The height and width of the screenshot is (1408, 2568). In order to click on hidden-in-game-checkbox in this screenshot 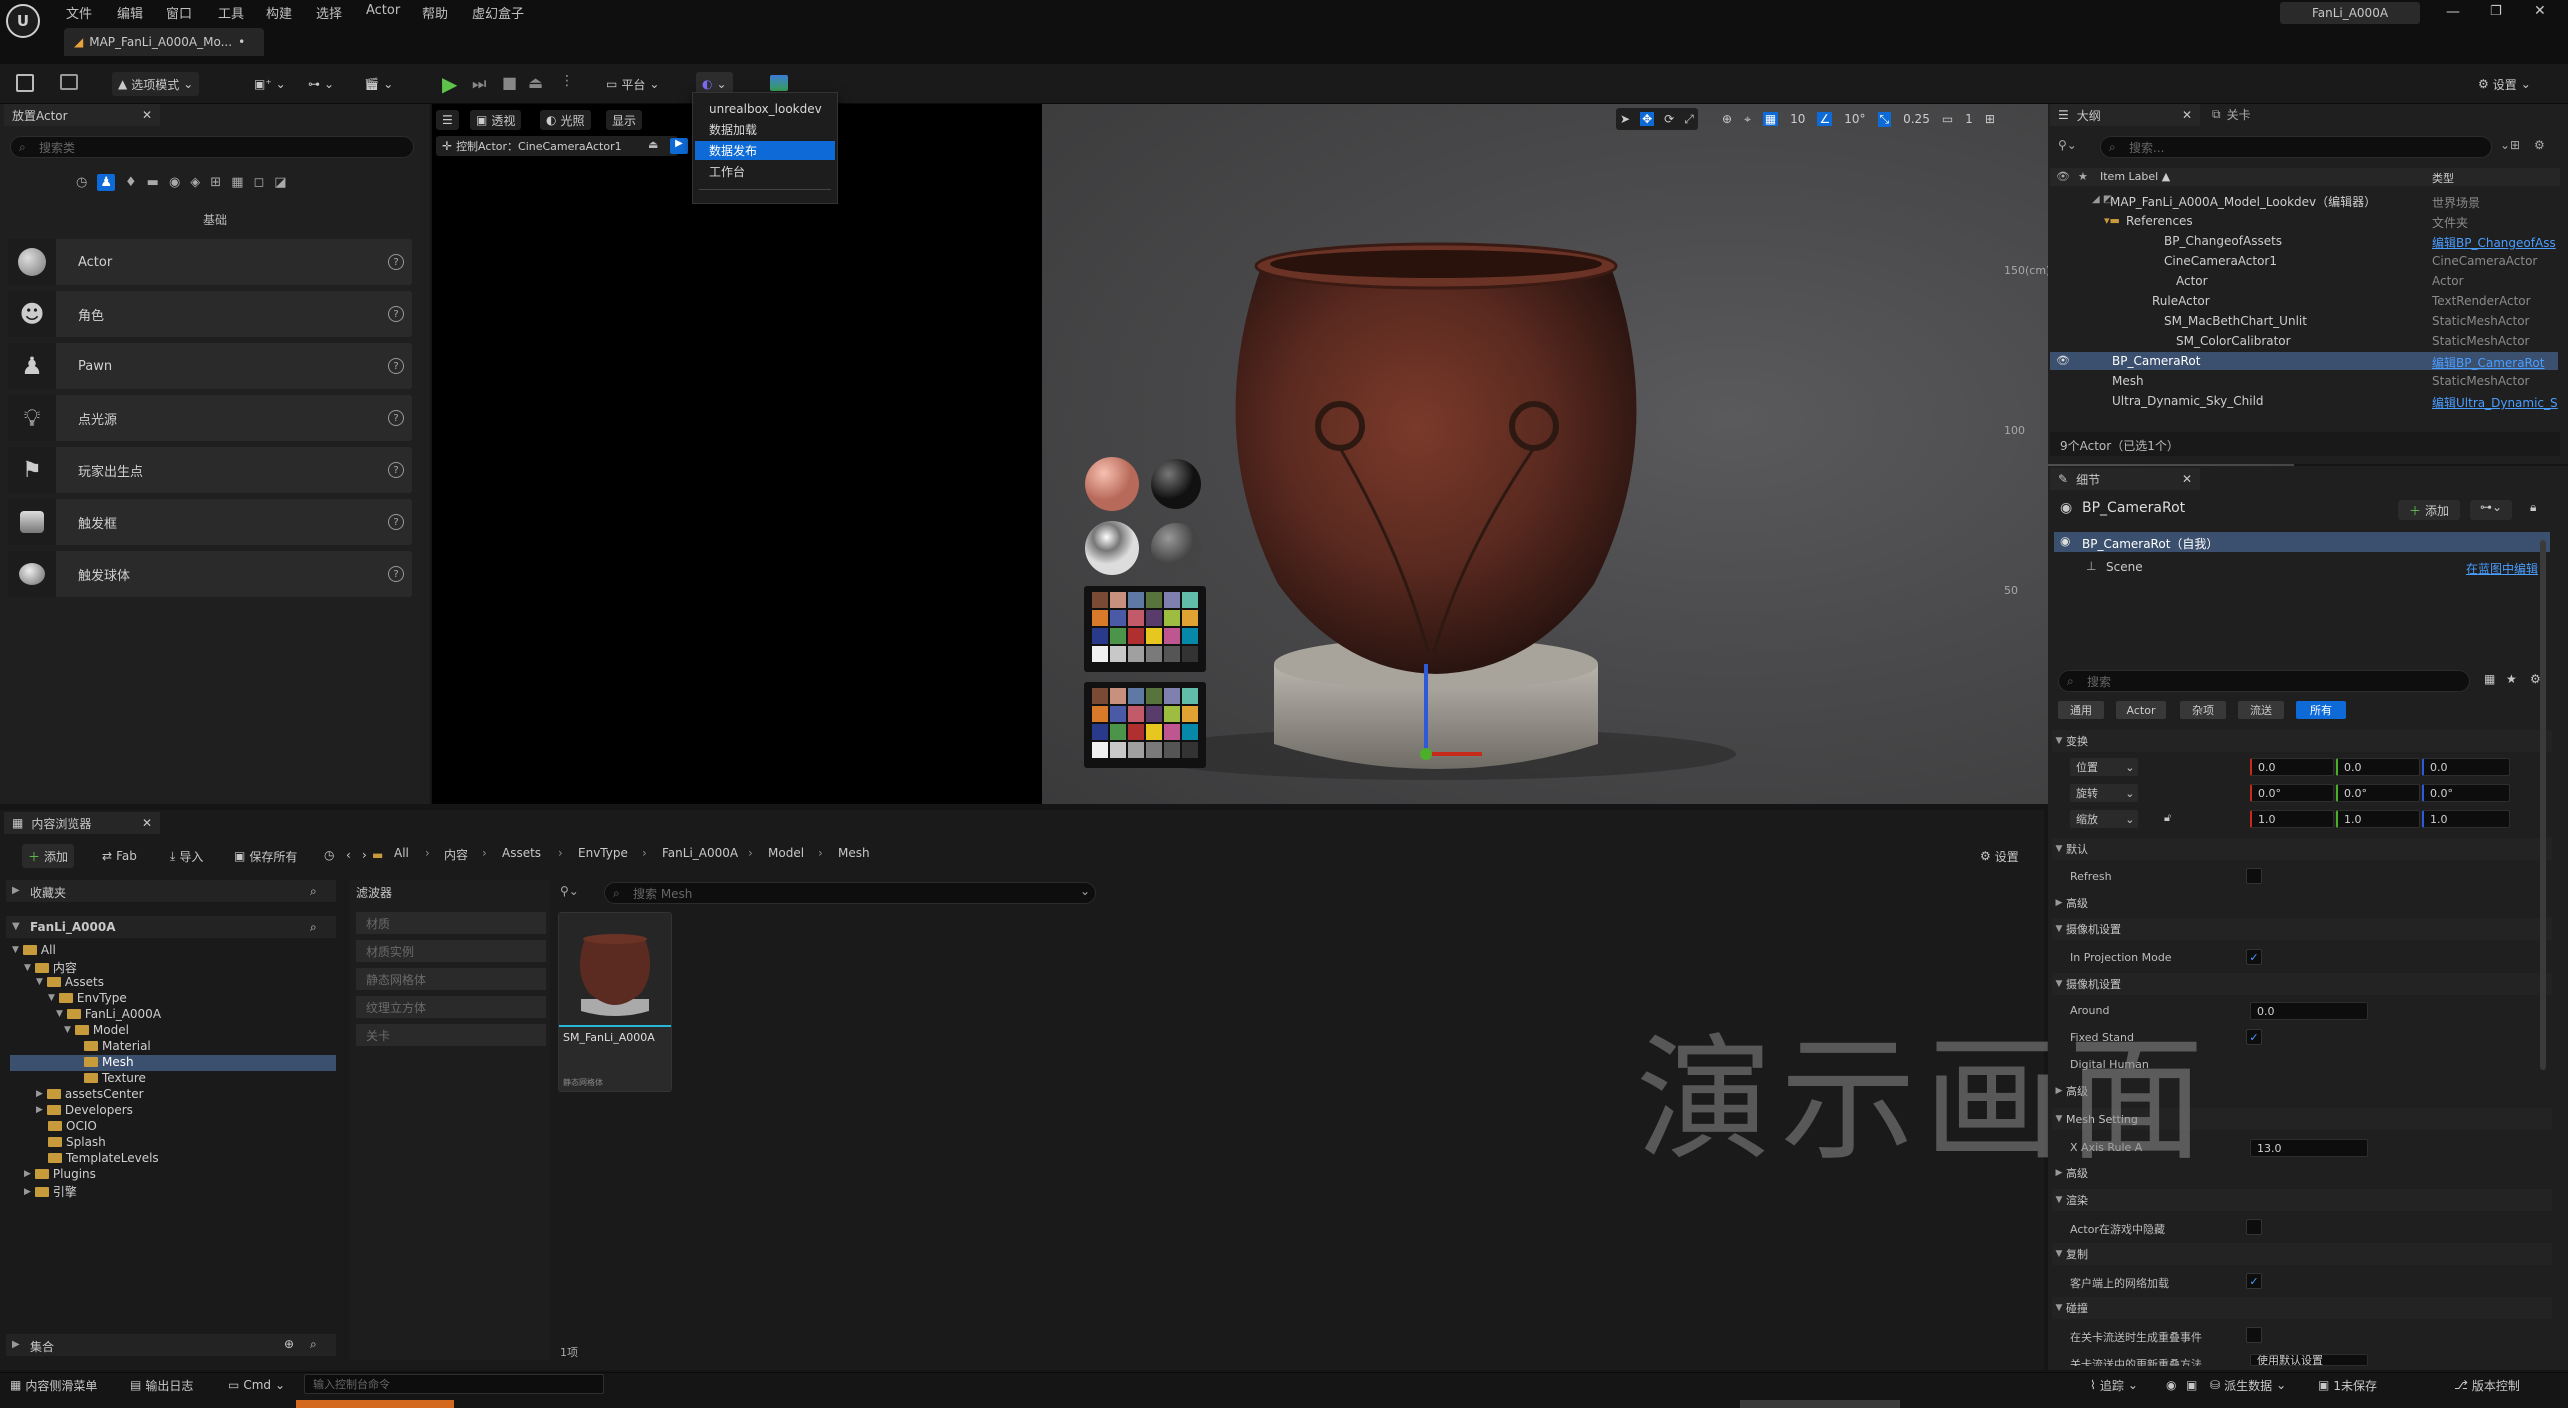, I will do `click(2254, 1227)`.